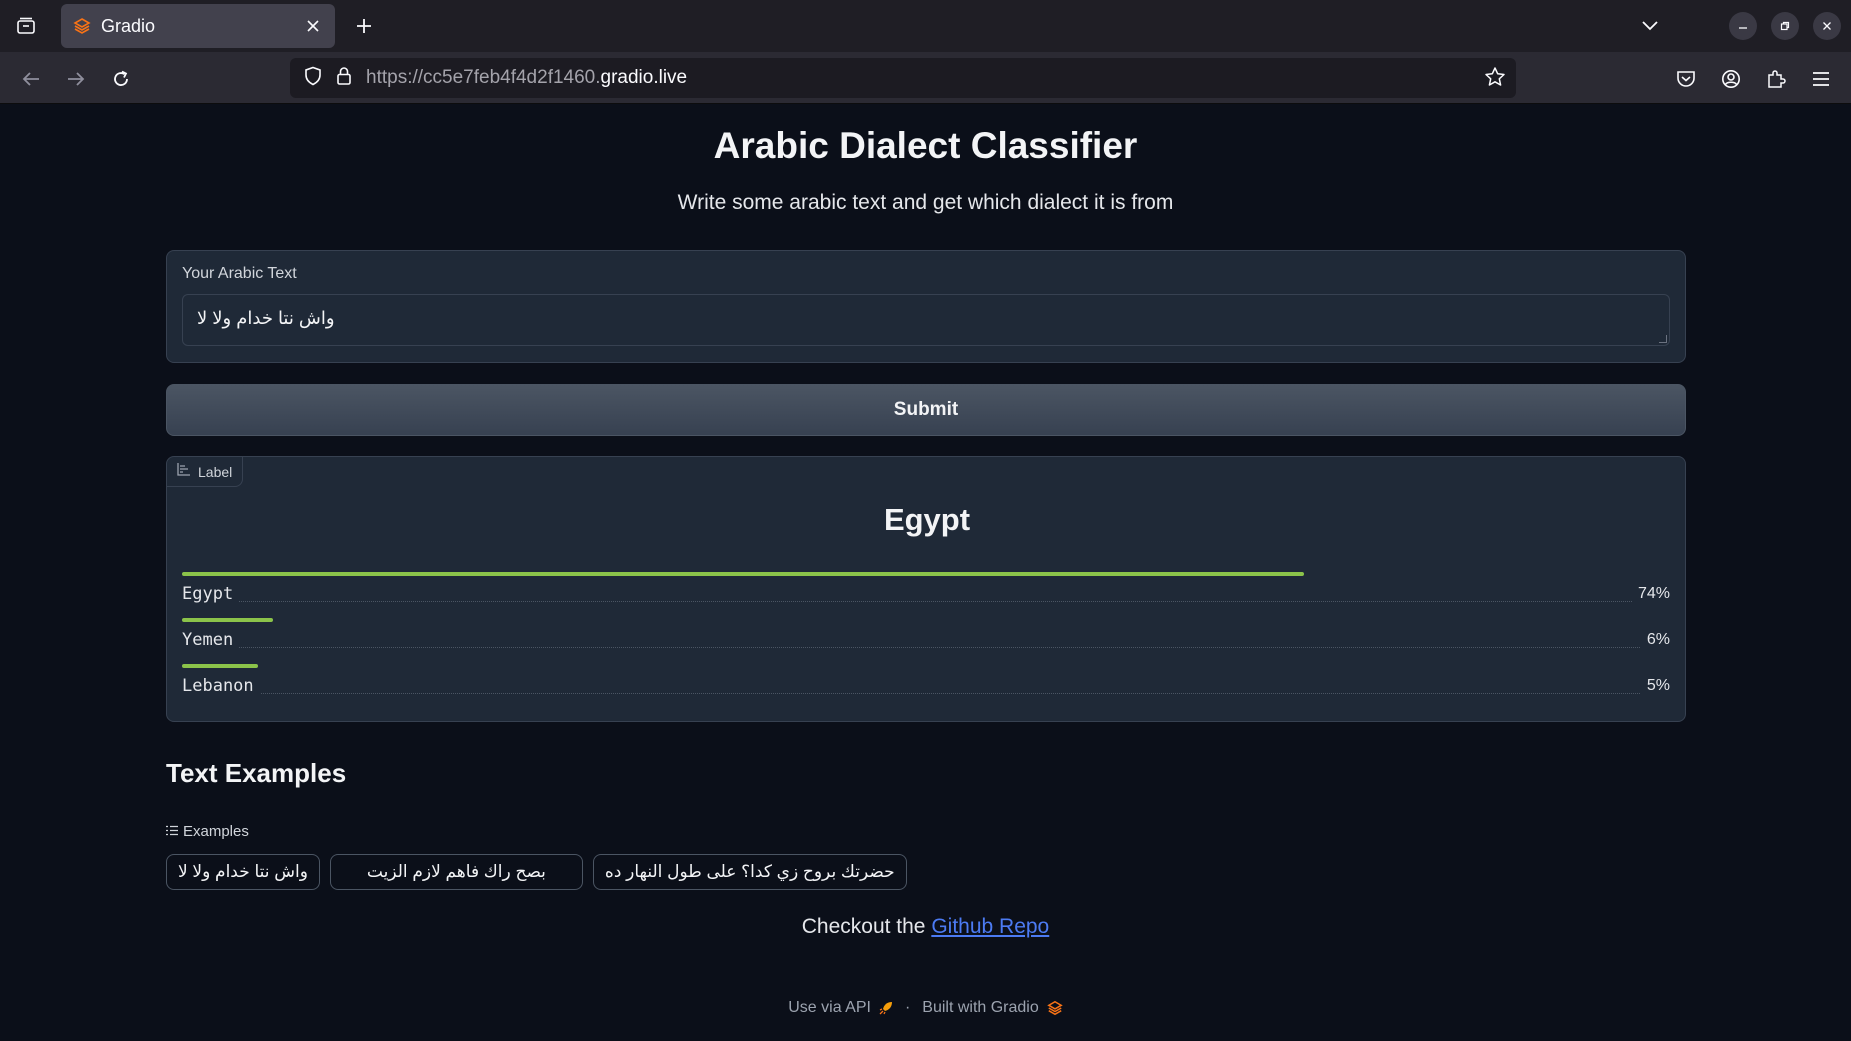 The width and height of the screenshot is (1851, 1041). Describe the element at coordinates (364, 26) in the screenshot. I see `new-tab-icon` at that location.